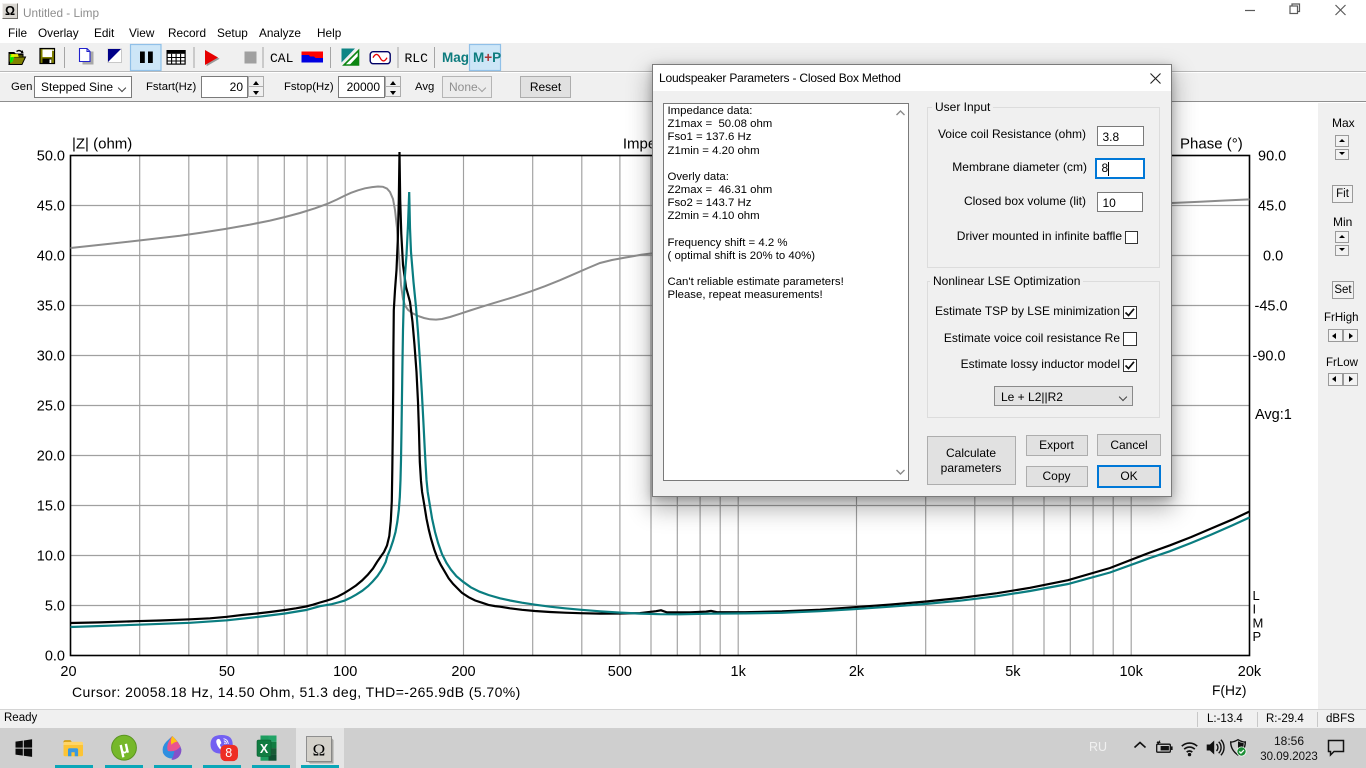 This screenshot has width=1366, height=768. Describe the element at coordinates (1013, 672) in the screenshot. I see `svg-text: 5k` at that location.